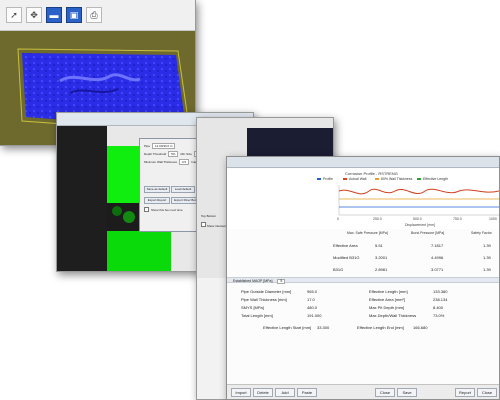 The height and width of the screenshot is (400, 500). Describe the element at coordinates (381, 269) in the screenshot. I see `max-safe-pressure: 2.8981` at that location.